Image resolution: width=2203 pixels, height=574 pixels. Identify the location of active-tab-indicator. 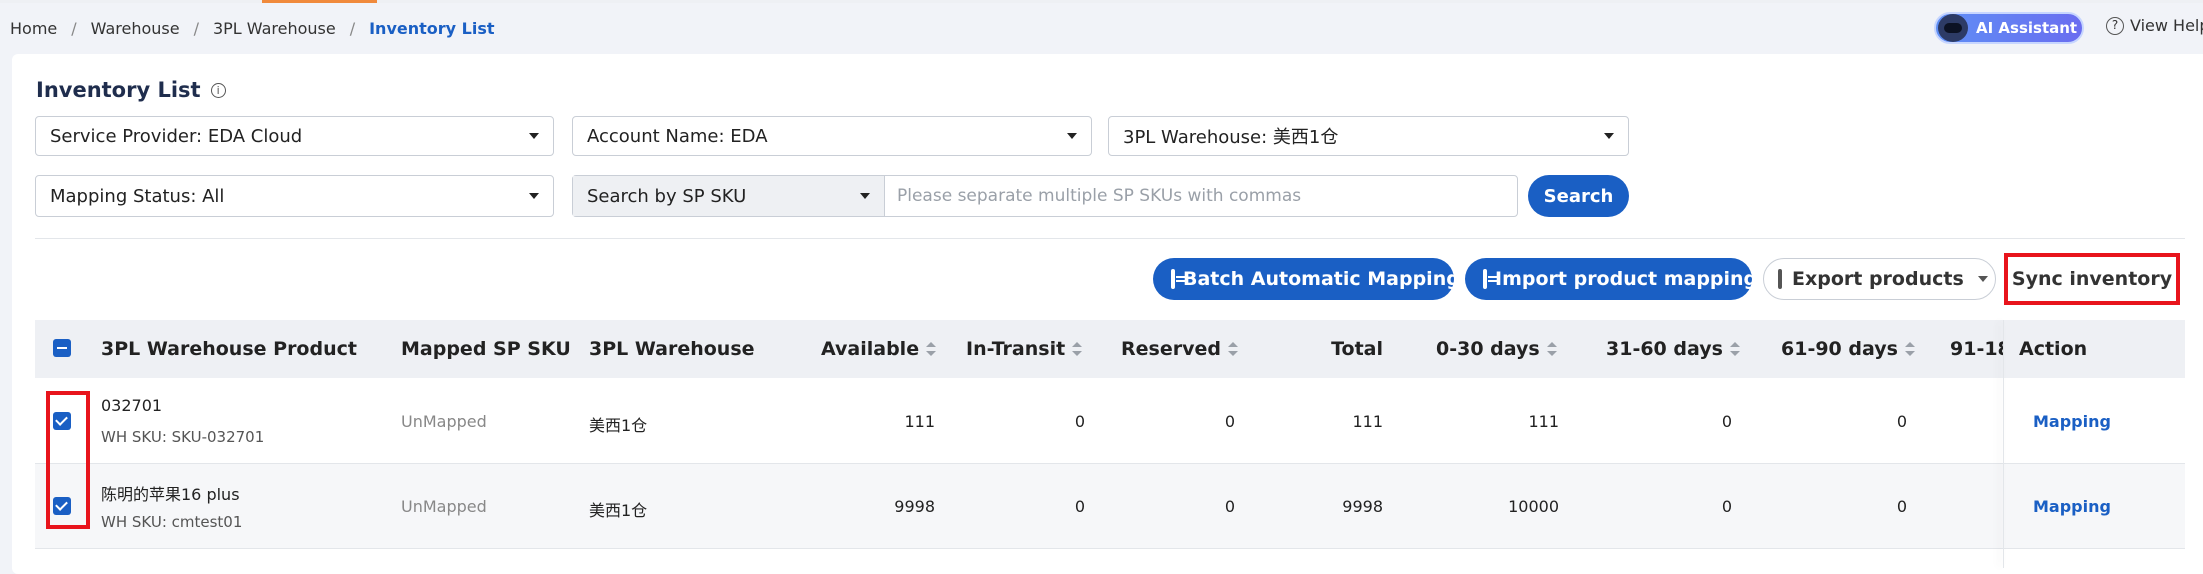
(319, 1).